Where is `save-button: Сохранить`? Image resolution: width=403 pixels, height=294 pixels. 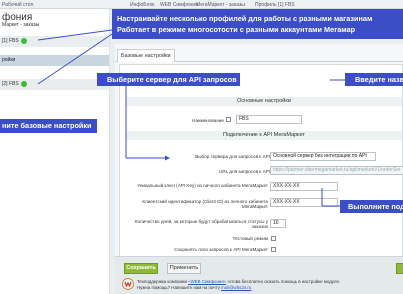
save-button: Сохранить is located at coordinates (141, 268).